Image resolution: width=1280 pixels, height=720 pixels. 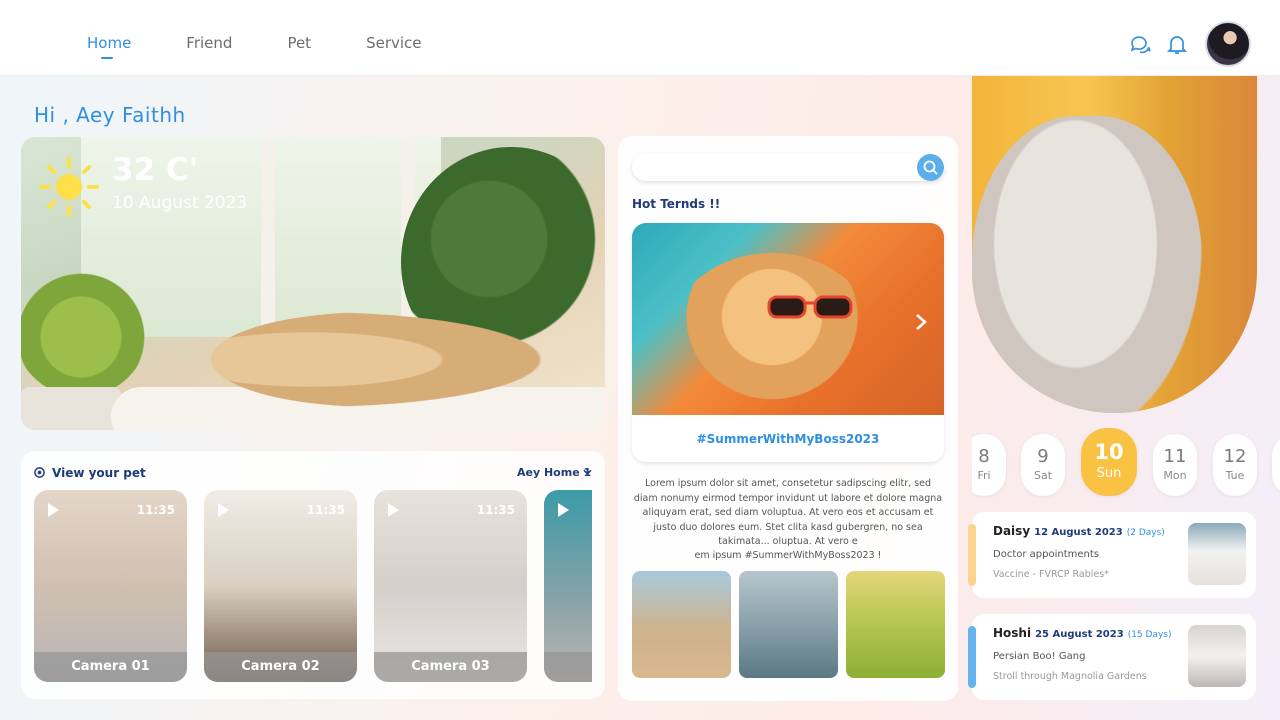 I want to click on day-name: Mon, so click(x=1175, y=475).